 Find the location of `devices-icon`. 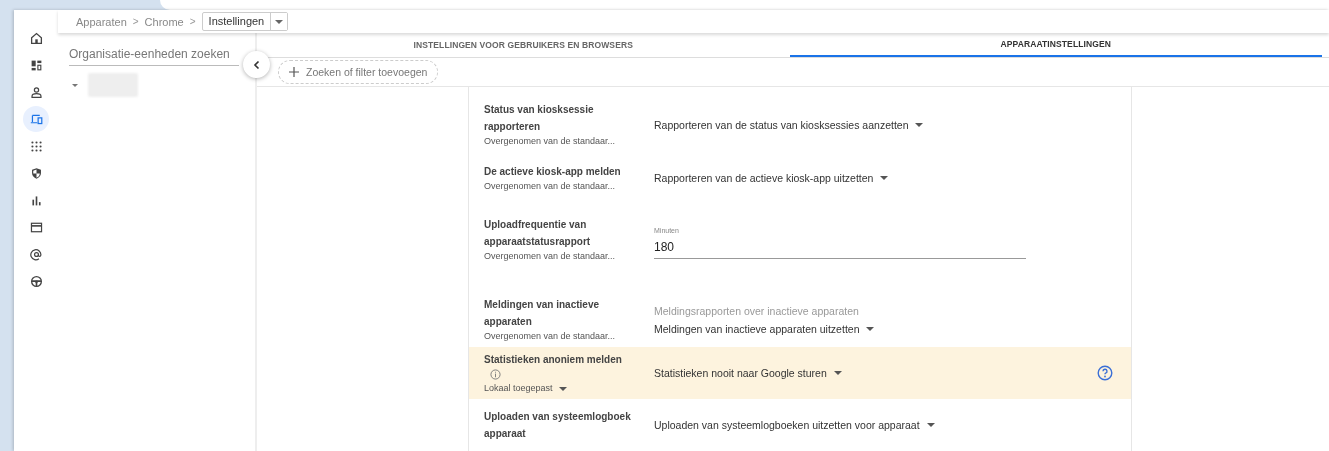

devices-icon is located at coordinates (36, 119).